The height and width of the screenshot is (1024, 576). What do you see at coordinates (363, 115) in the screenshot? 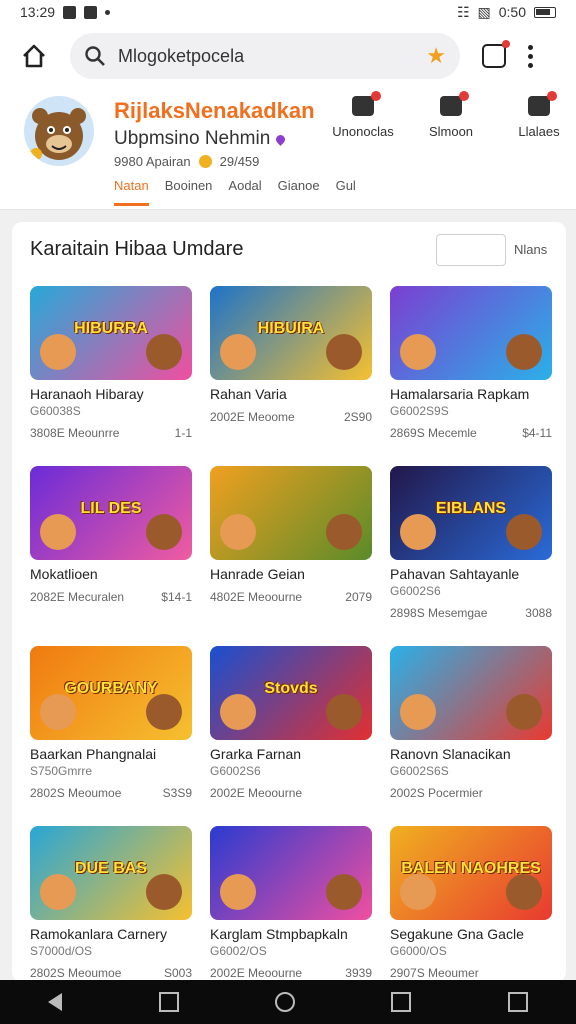
I see `action-store: Unonoclas` at bounding box center [363, 115].